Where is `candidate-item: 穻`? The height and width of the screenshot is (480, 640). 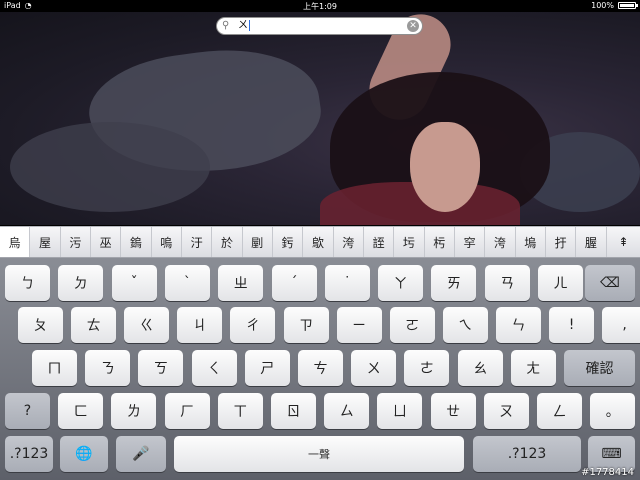 candidate-item: 穻 is located at coordinates (470, 242).